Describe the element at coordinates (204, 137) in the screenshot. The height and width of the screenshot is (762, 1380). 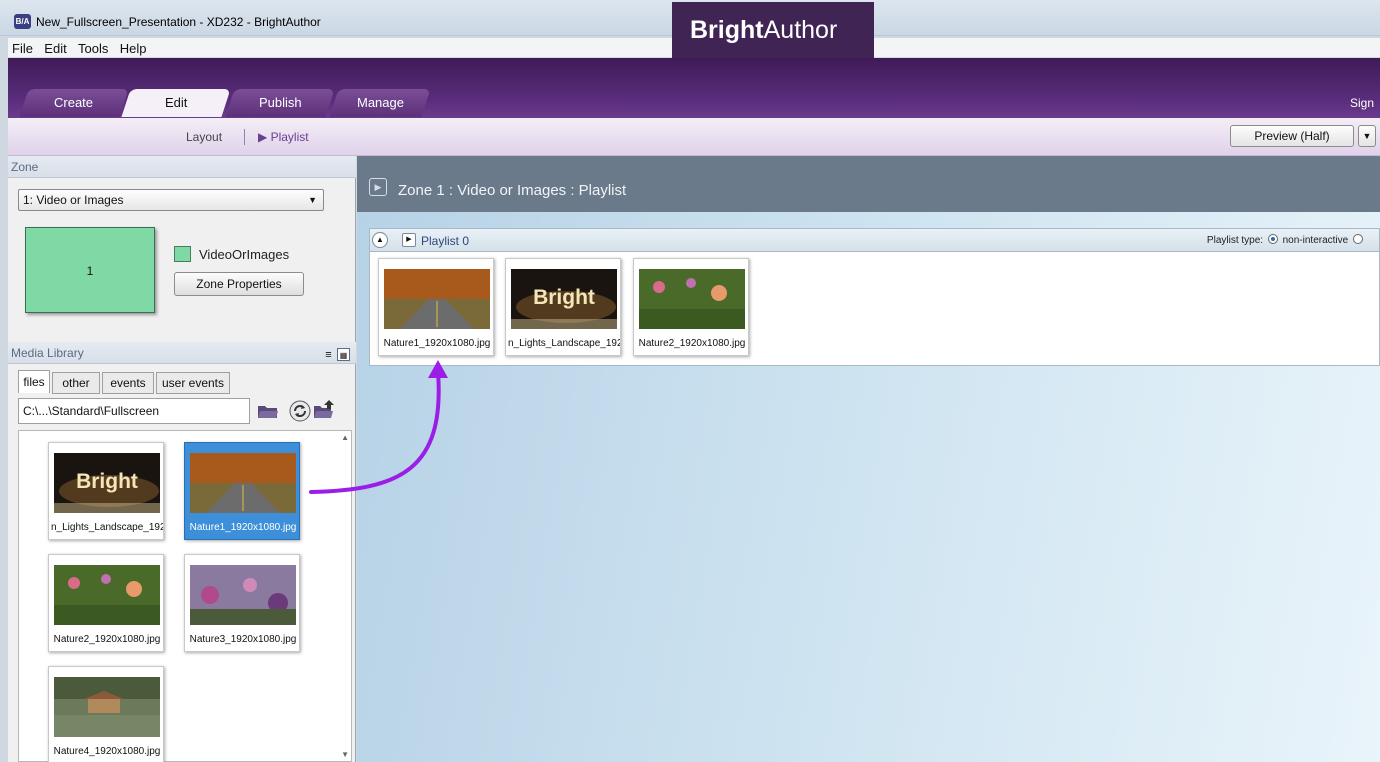
I see `subnav-layout: Layout` at that location.